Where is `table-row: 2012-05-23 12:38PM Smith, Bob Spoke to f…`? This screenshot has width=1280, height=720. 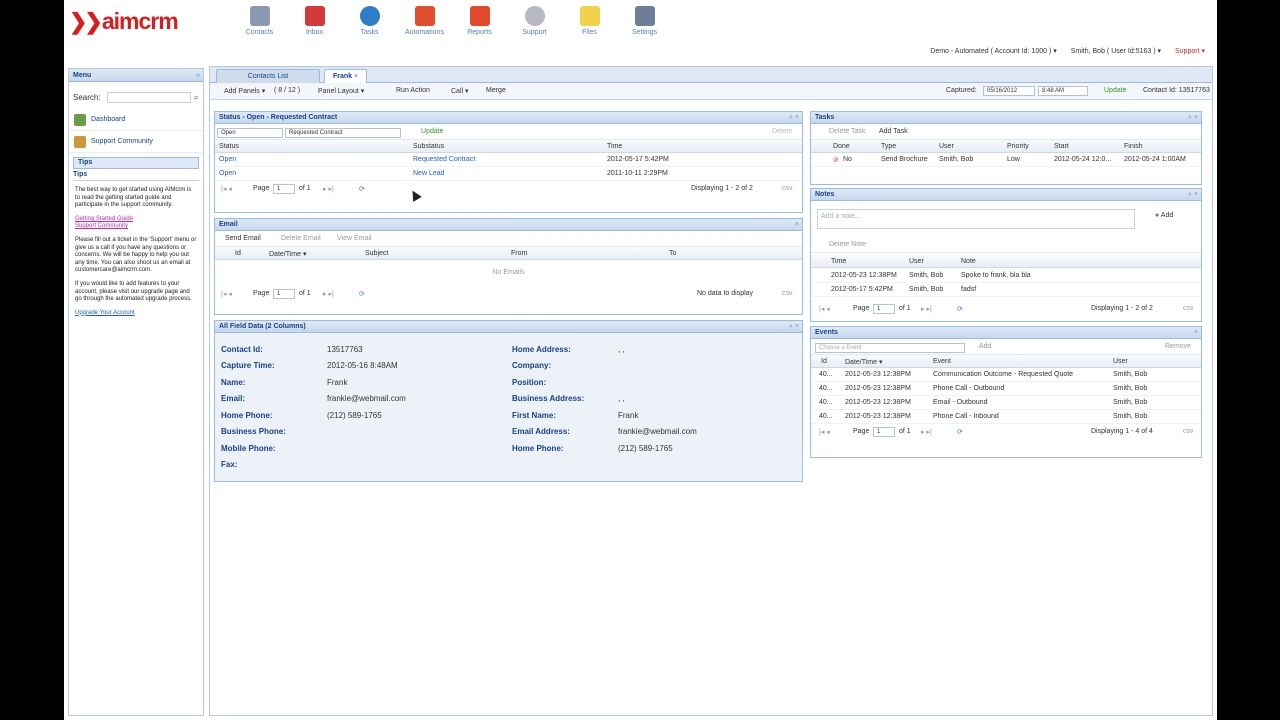
table-row: 2012-05-23 12:38PM Smith, Bob Spoke to f… is located at coordinates (1006, 276).